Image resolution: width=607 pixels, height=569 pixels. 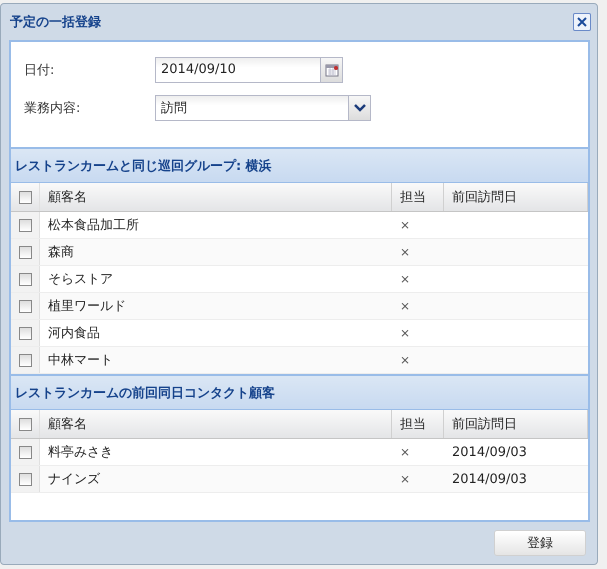 I want to click on table-cell: 植里ワールド, so click(x=87, y=306).